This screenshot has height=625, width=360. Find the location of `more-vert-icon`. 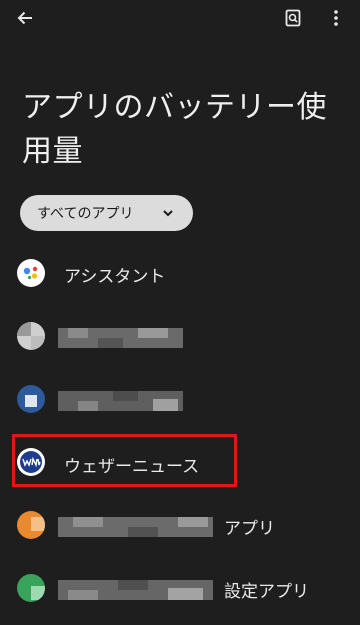

more-vert-icon is located at coordinates (336, 18).